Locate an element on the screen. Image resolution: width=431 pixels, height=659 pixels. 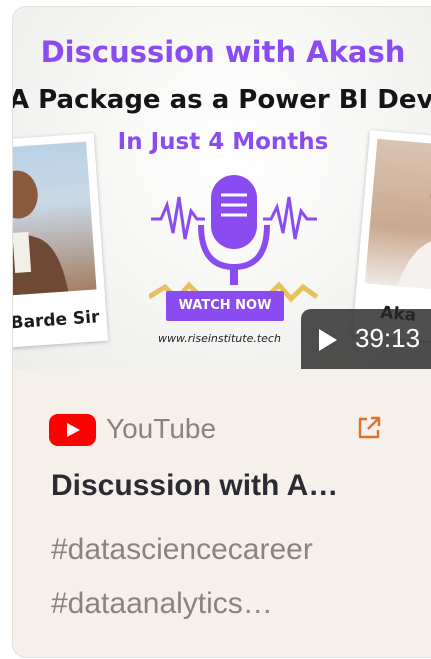
left-speaker-photo: Barde Sir is located at coordinates (61, 241).